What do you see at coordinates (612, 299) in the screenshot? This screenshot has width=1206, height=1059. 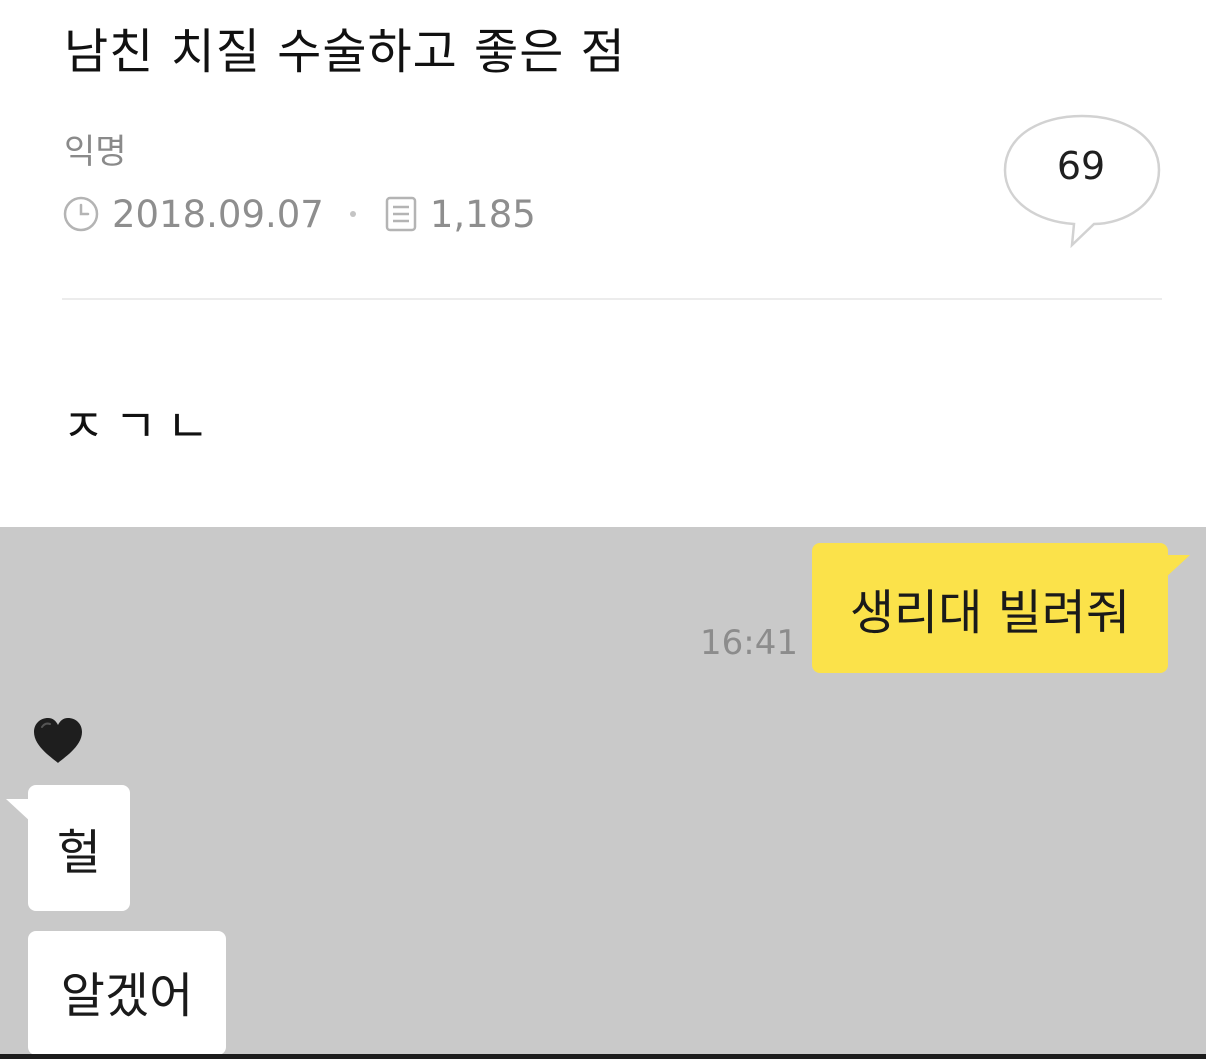 I see `divider` at bounding box center [612, 299].